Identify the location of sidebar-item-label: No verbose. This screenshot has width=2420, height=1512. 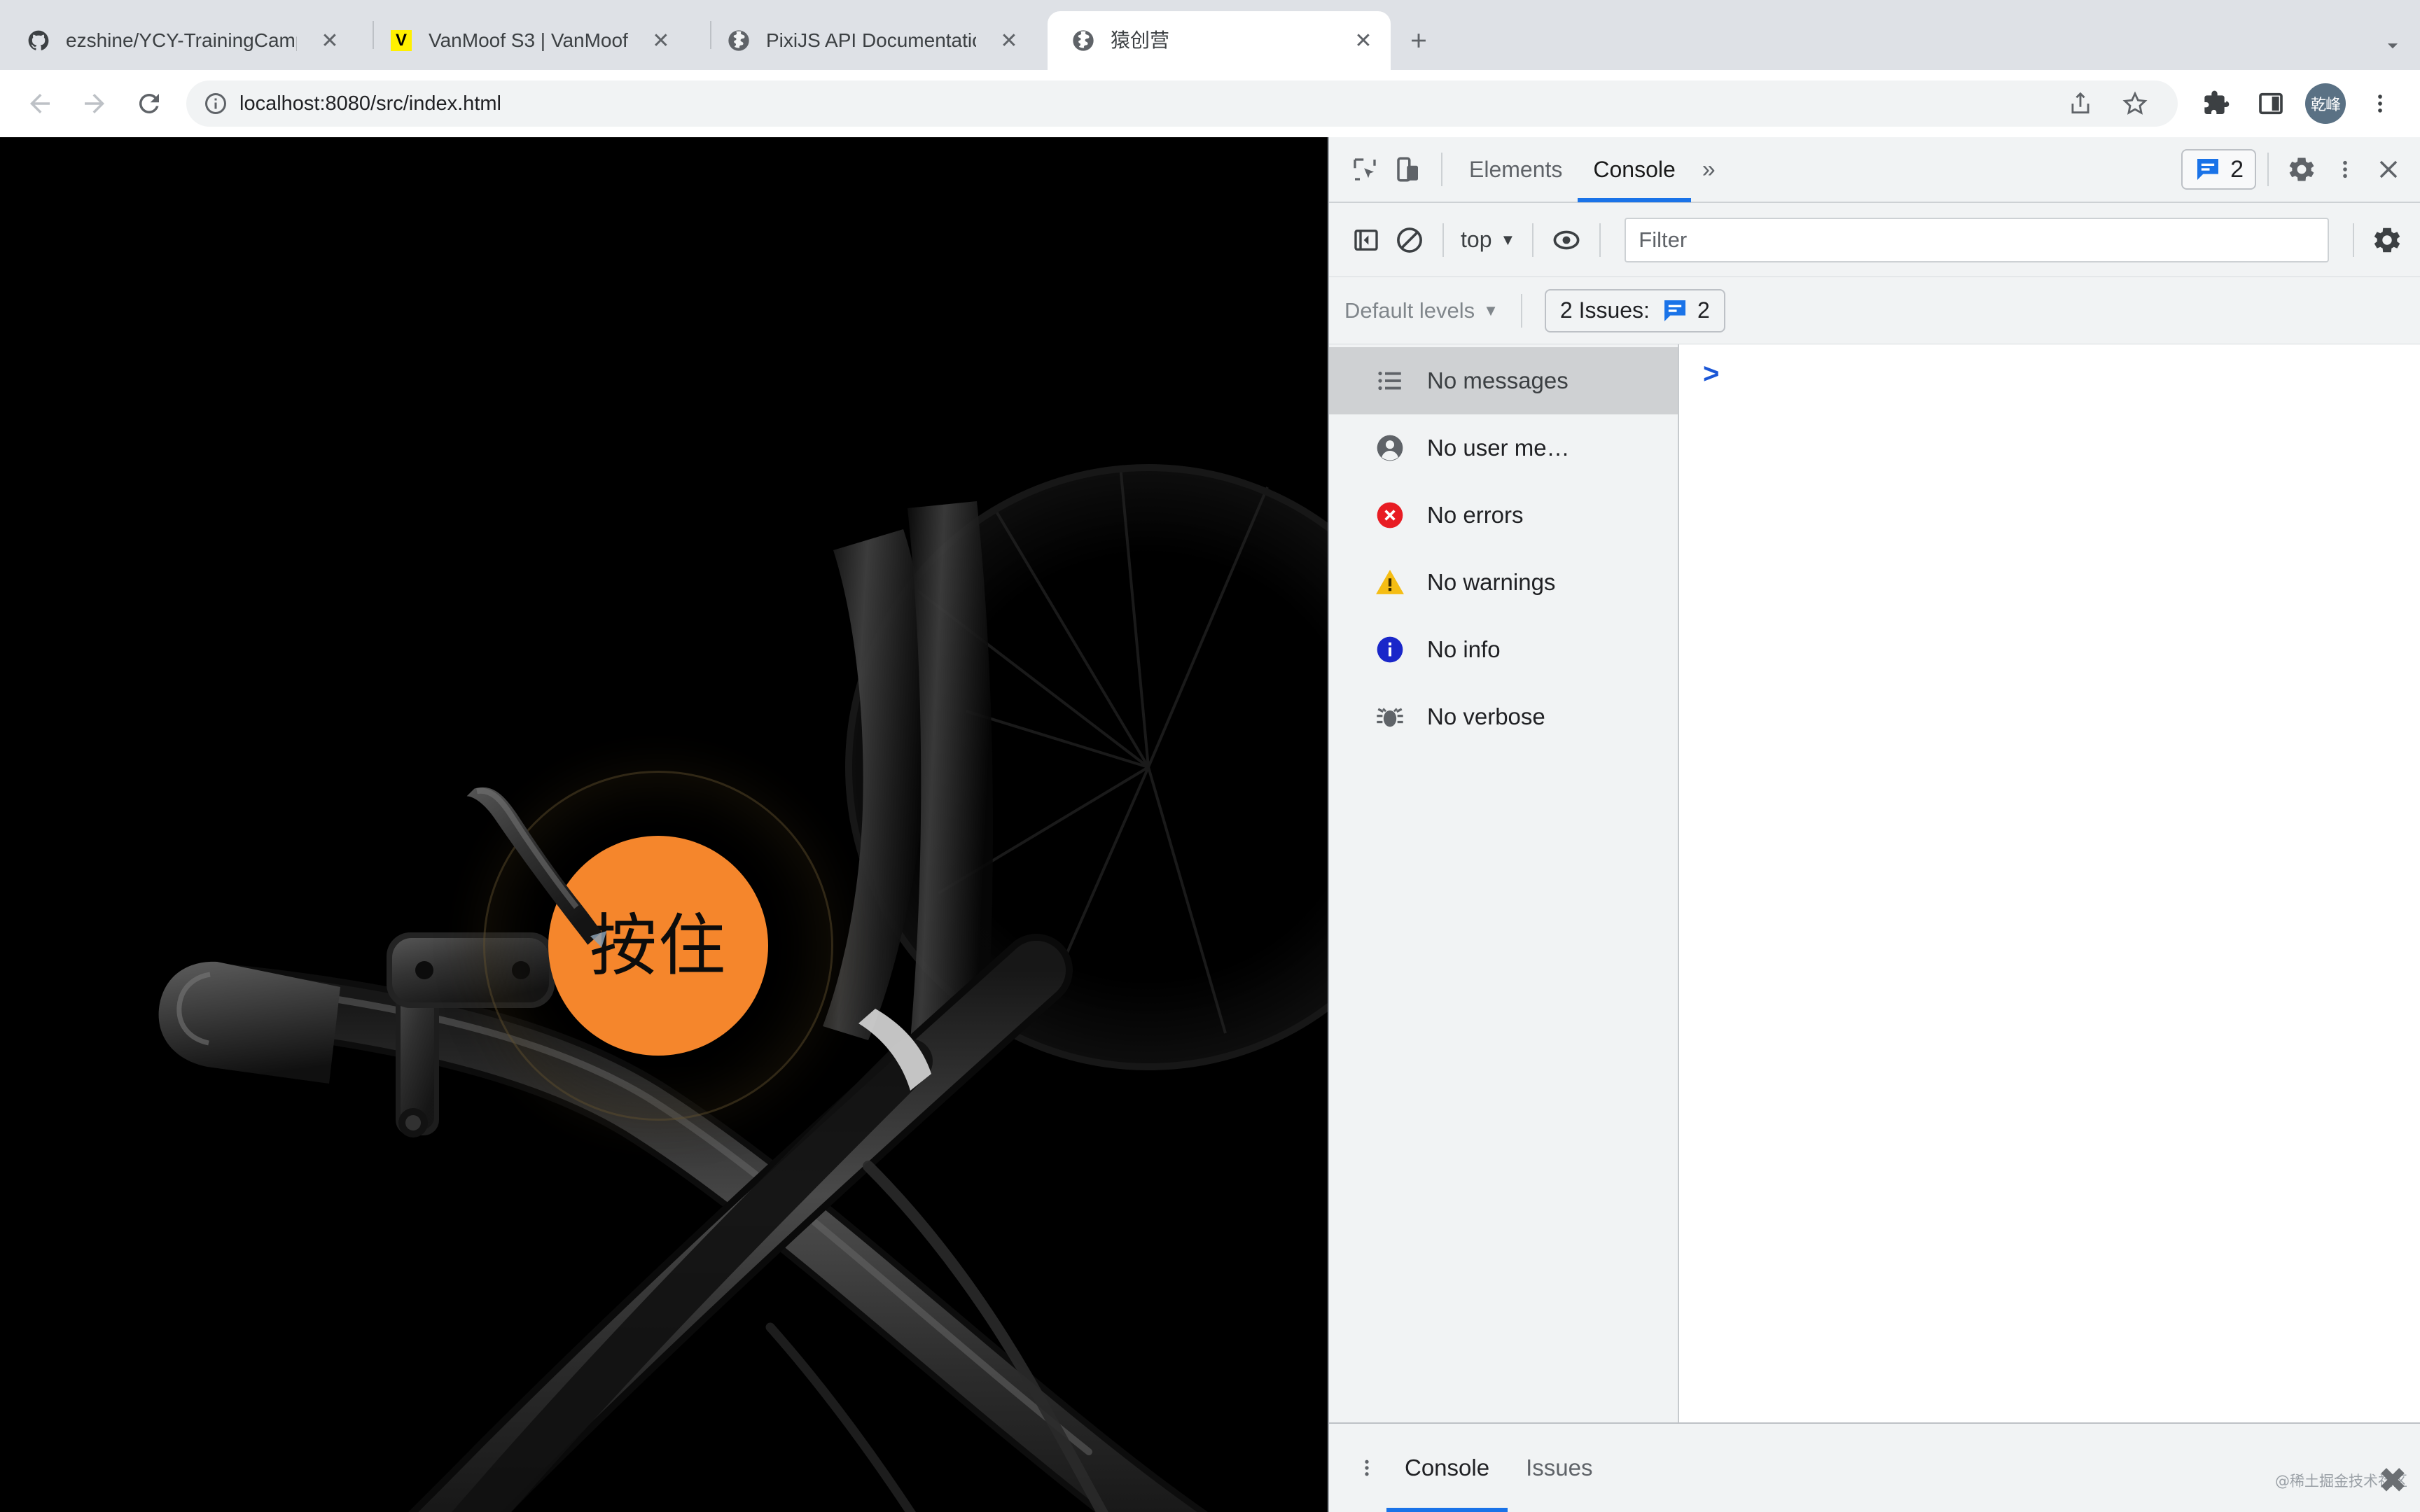
(1486, 716).